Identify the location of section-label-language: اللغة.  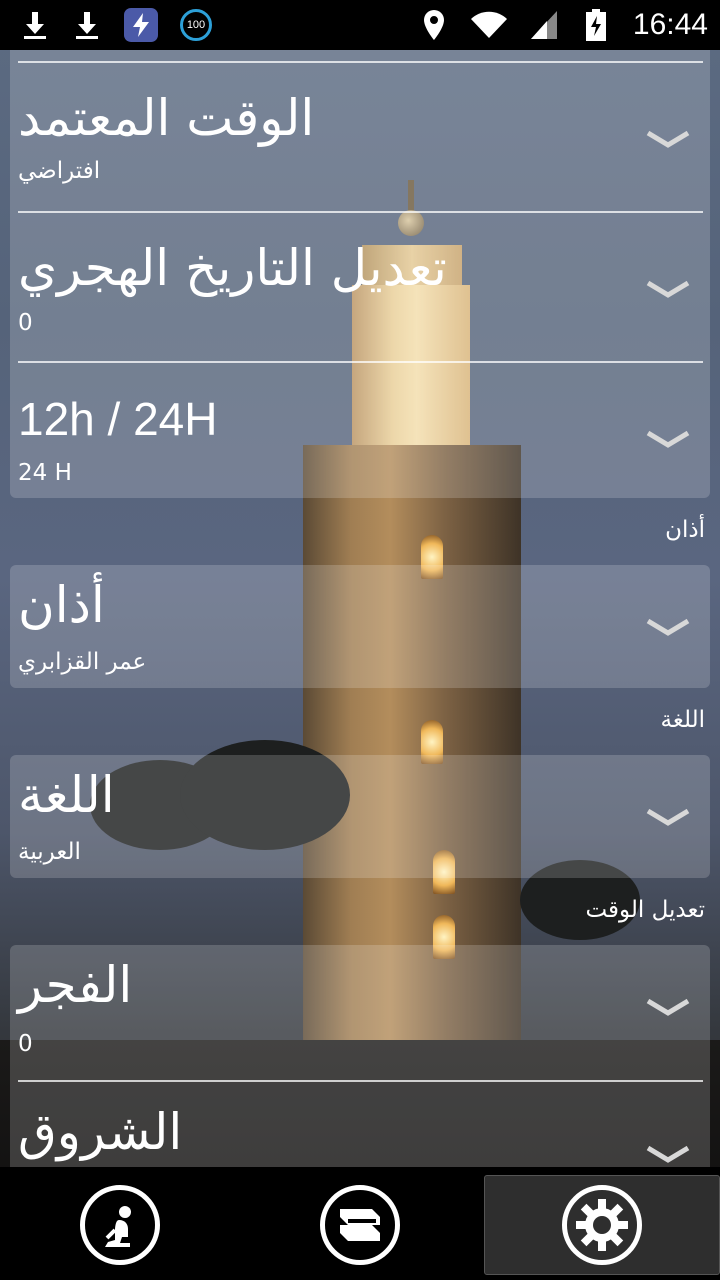
(682, 720).